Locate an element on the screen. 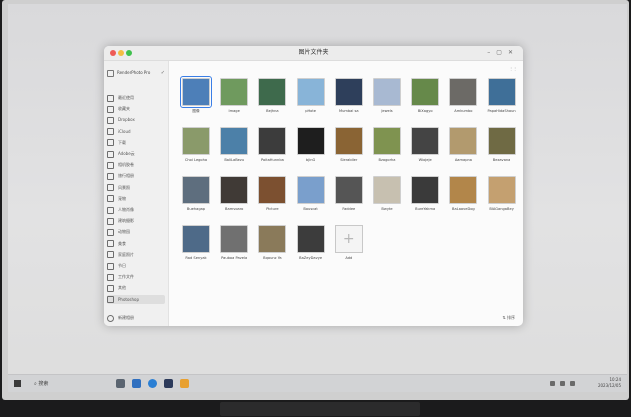 This screenshot has height=417, width=631. photo-tile: BureYakma is located at coordinates (425, 194).